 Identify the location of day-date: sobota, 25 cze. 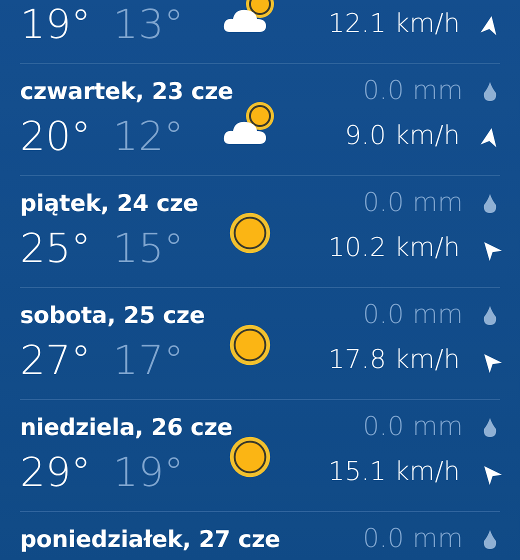
(112, 316).